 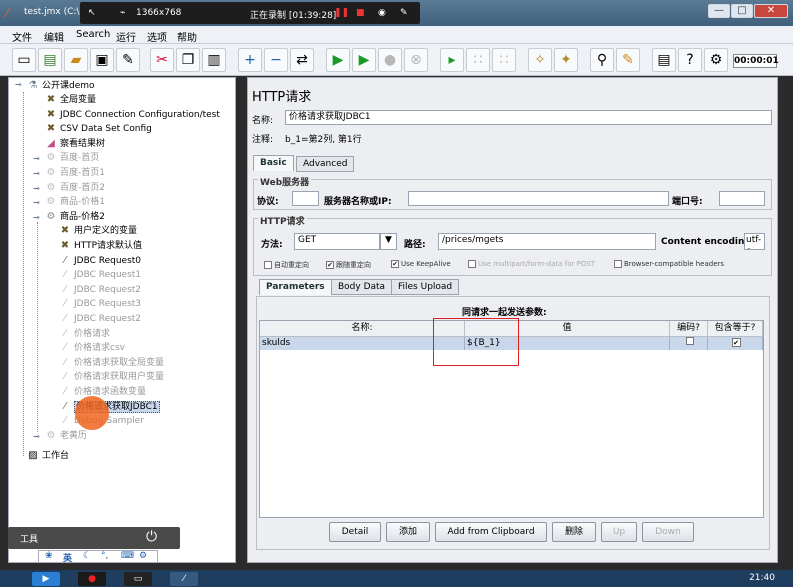 I want to click on remote-stop-icon: ∷, so click(x=478, y=60).